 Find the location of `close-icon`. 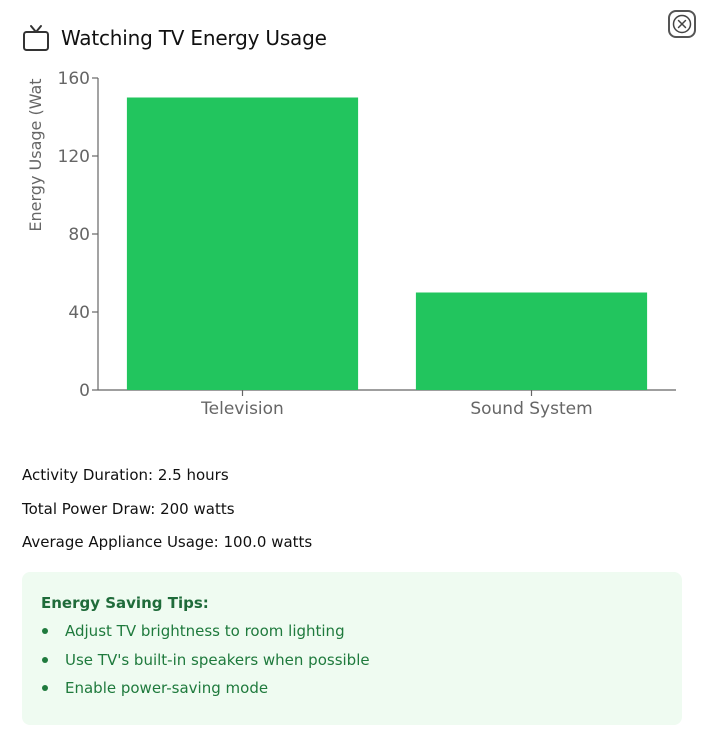

close-icon is located at coordinates (682, 24).